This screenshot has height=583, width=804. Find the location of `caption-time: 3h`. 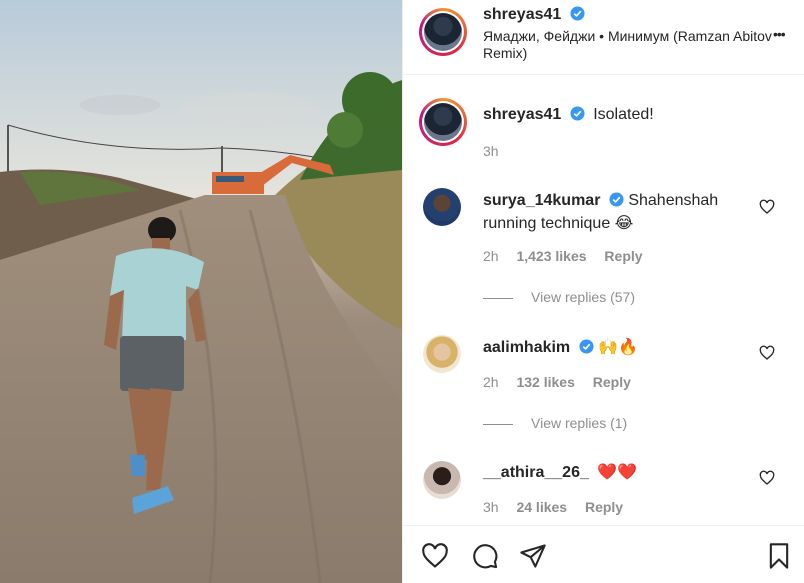

caption-time: 3h is located at coordinates (491, 151).